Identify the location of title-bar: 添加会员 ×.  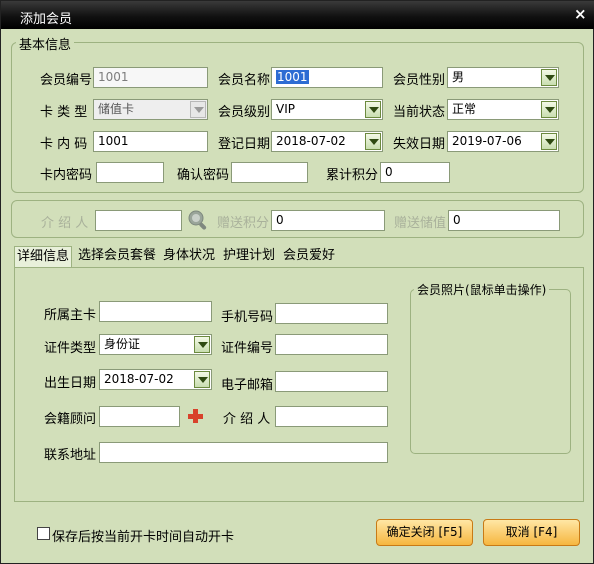
(297, 15).